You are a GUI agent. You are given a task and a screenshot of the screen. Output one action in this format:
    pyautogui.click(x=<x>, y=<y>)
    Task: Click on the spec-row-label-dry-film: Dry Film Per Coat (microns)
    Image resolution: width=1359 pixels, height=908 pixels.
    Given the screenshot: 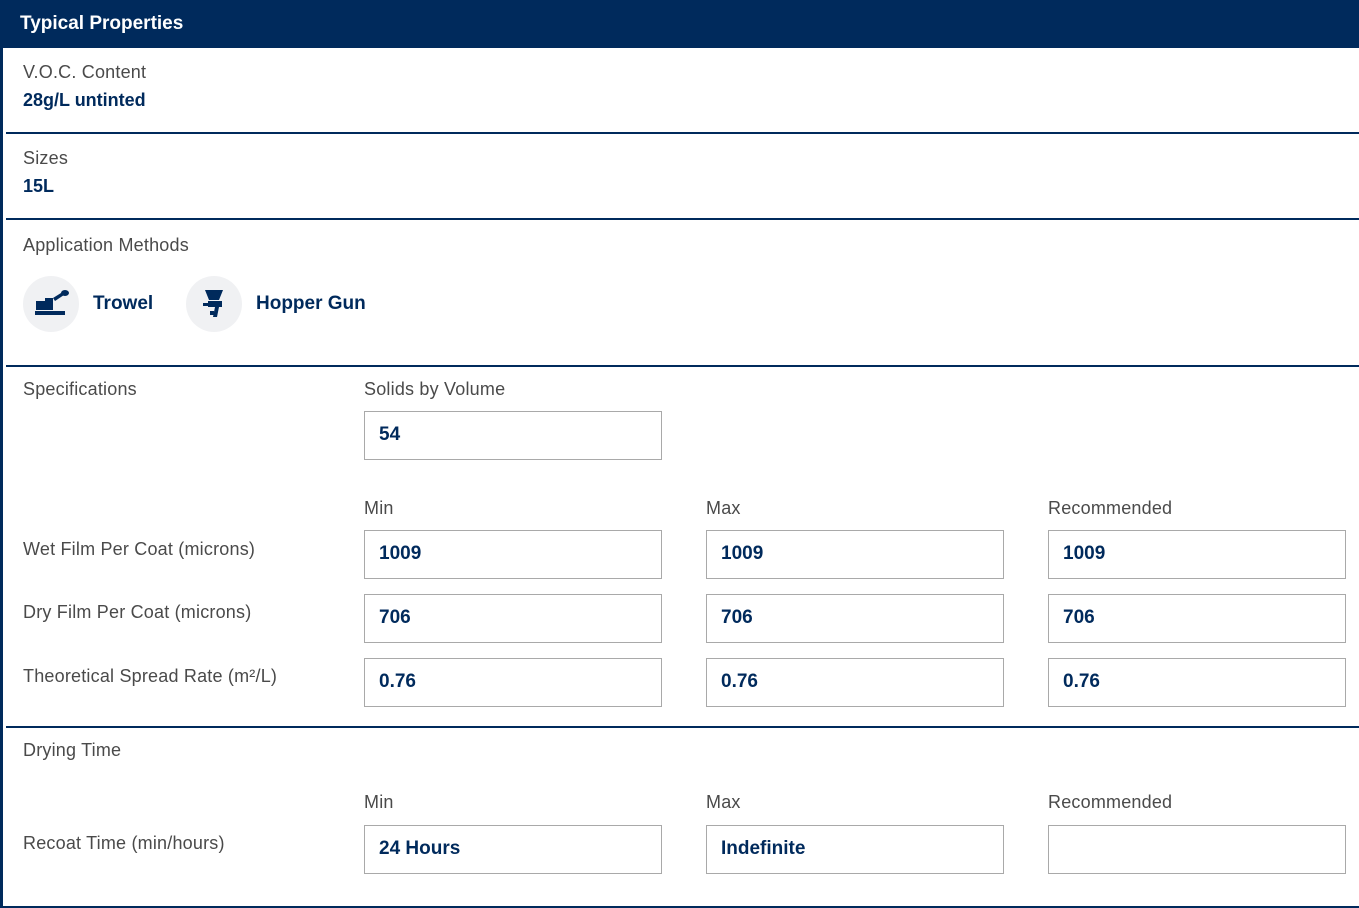 What is the action you would take?
    pyautogui.click(x=137, y=612)
    